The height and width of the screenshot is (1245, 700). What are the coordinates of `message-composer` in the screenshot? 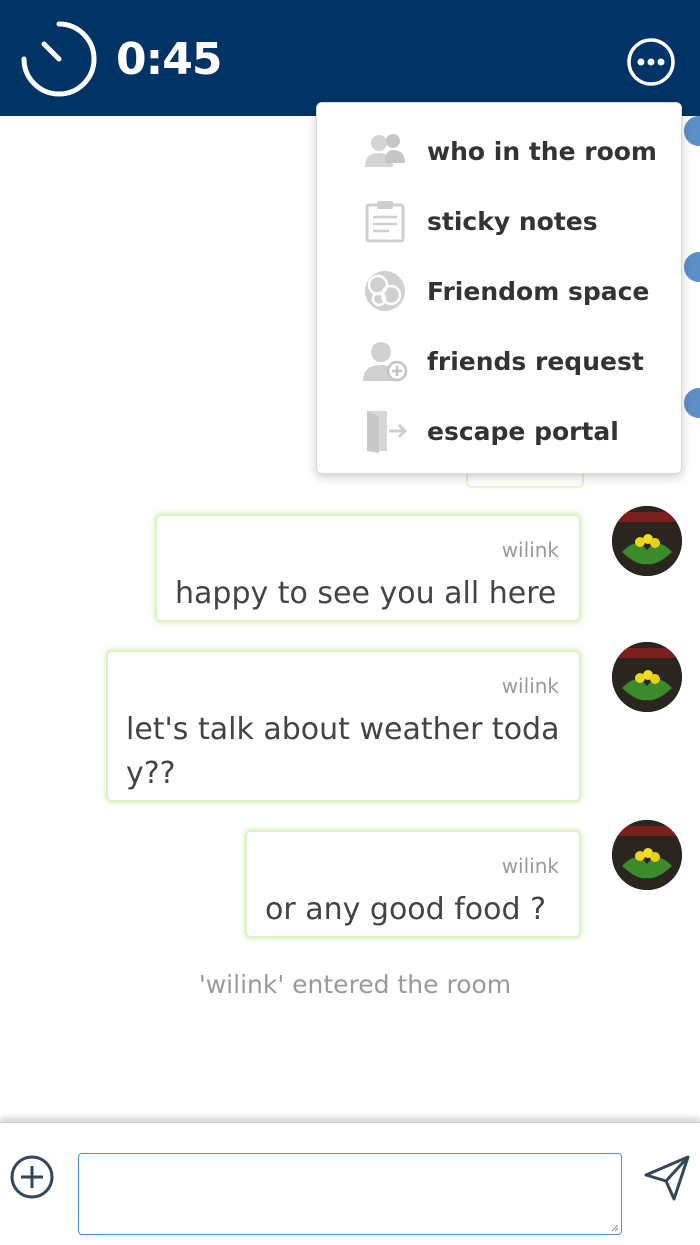 It's located at (350, 1183).